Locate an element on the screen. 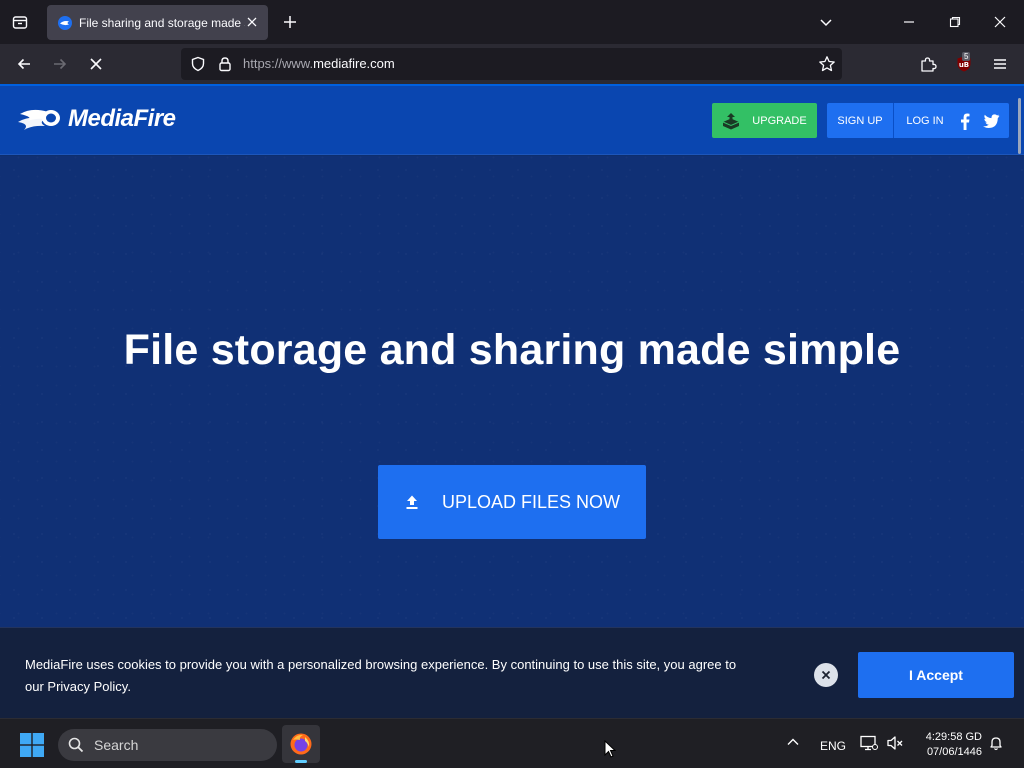 The height and width of the screenshot is (768, 1024). upgrade-button: UPGRADE is located at coordinates (764, 120).